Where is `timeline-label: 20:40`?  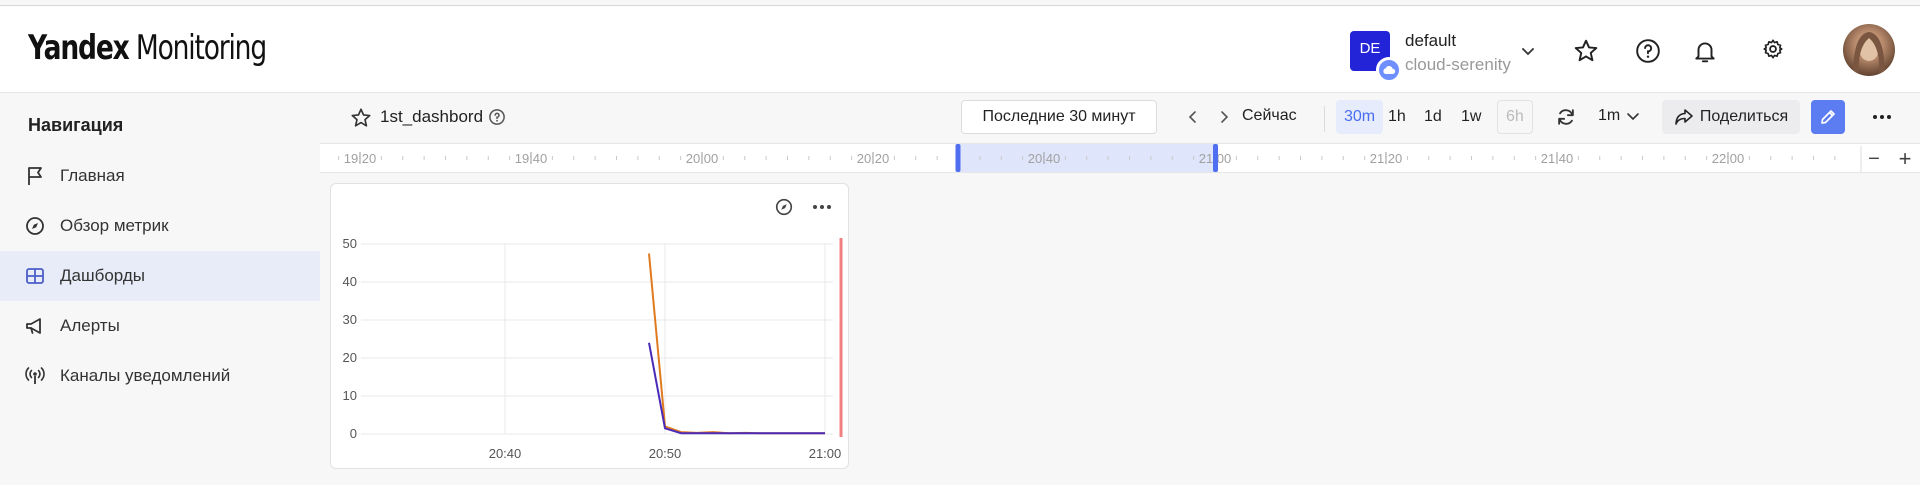
timeline-label: 20:40 is located at coordinates (1044, 158).